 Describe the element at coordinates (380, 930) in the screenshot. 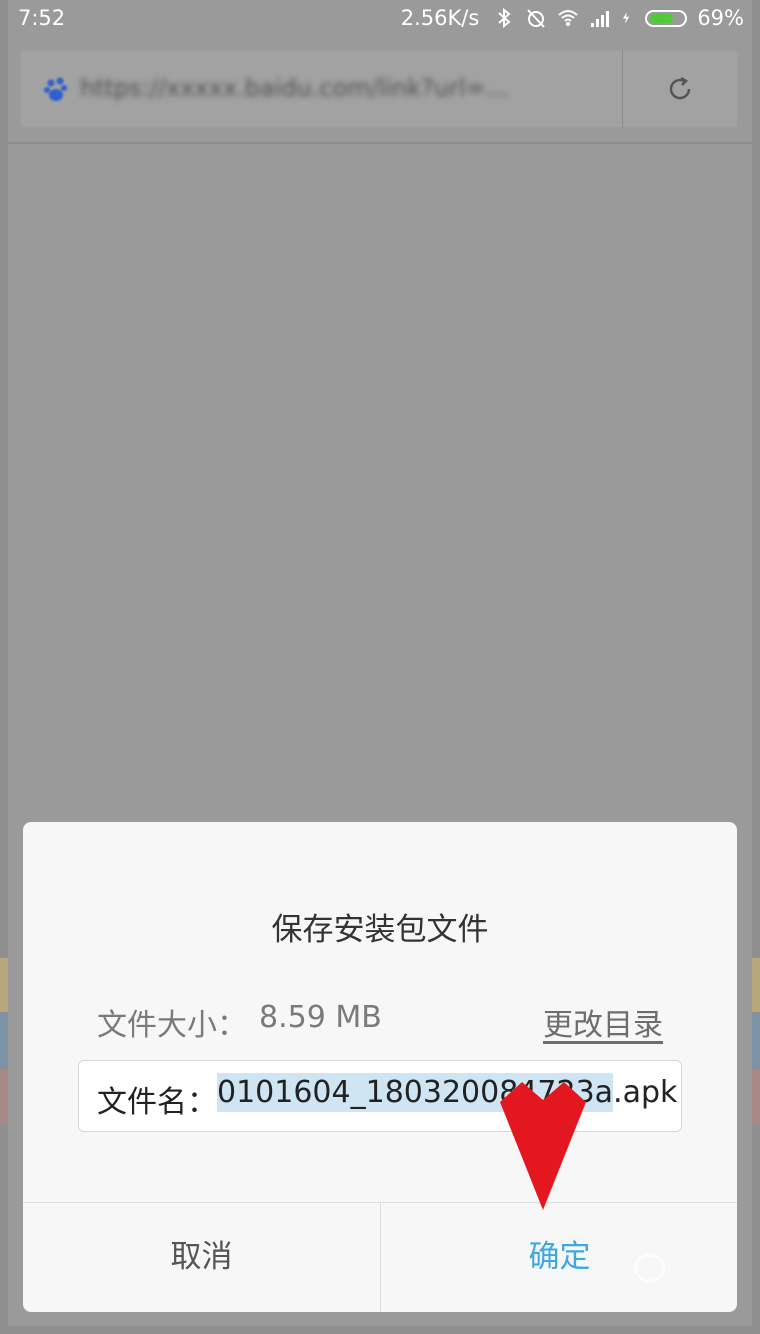

I see `dialog-title: 保存安装包文件` at that location.